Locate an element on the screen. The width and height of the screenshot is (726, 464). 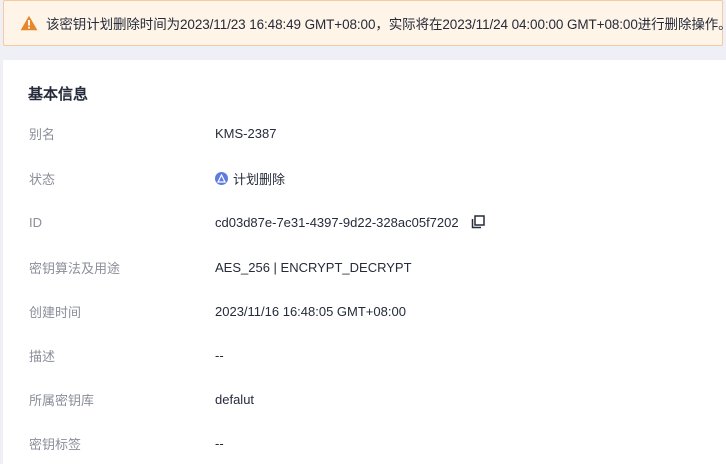
row-created-time: 创建时间 2023/11/16 16:48:05 GMT+08:00 is located at coordinates (364, 311).